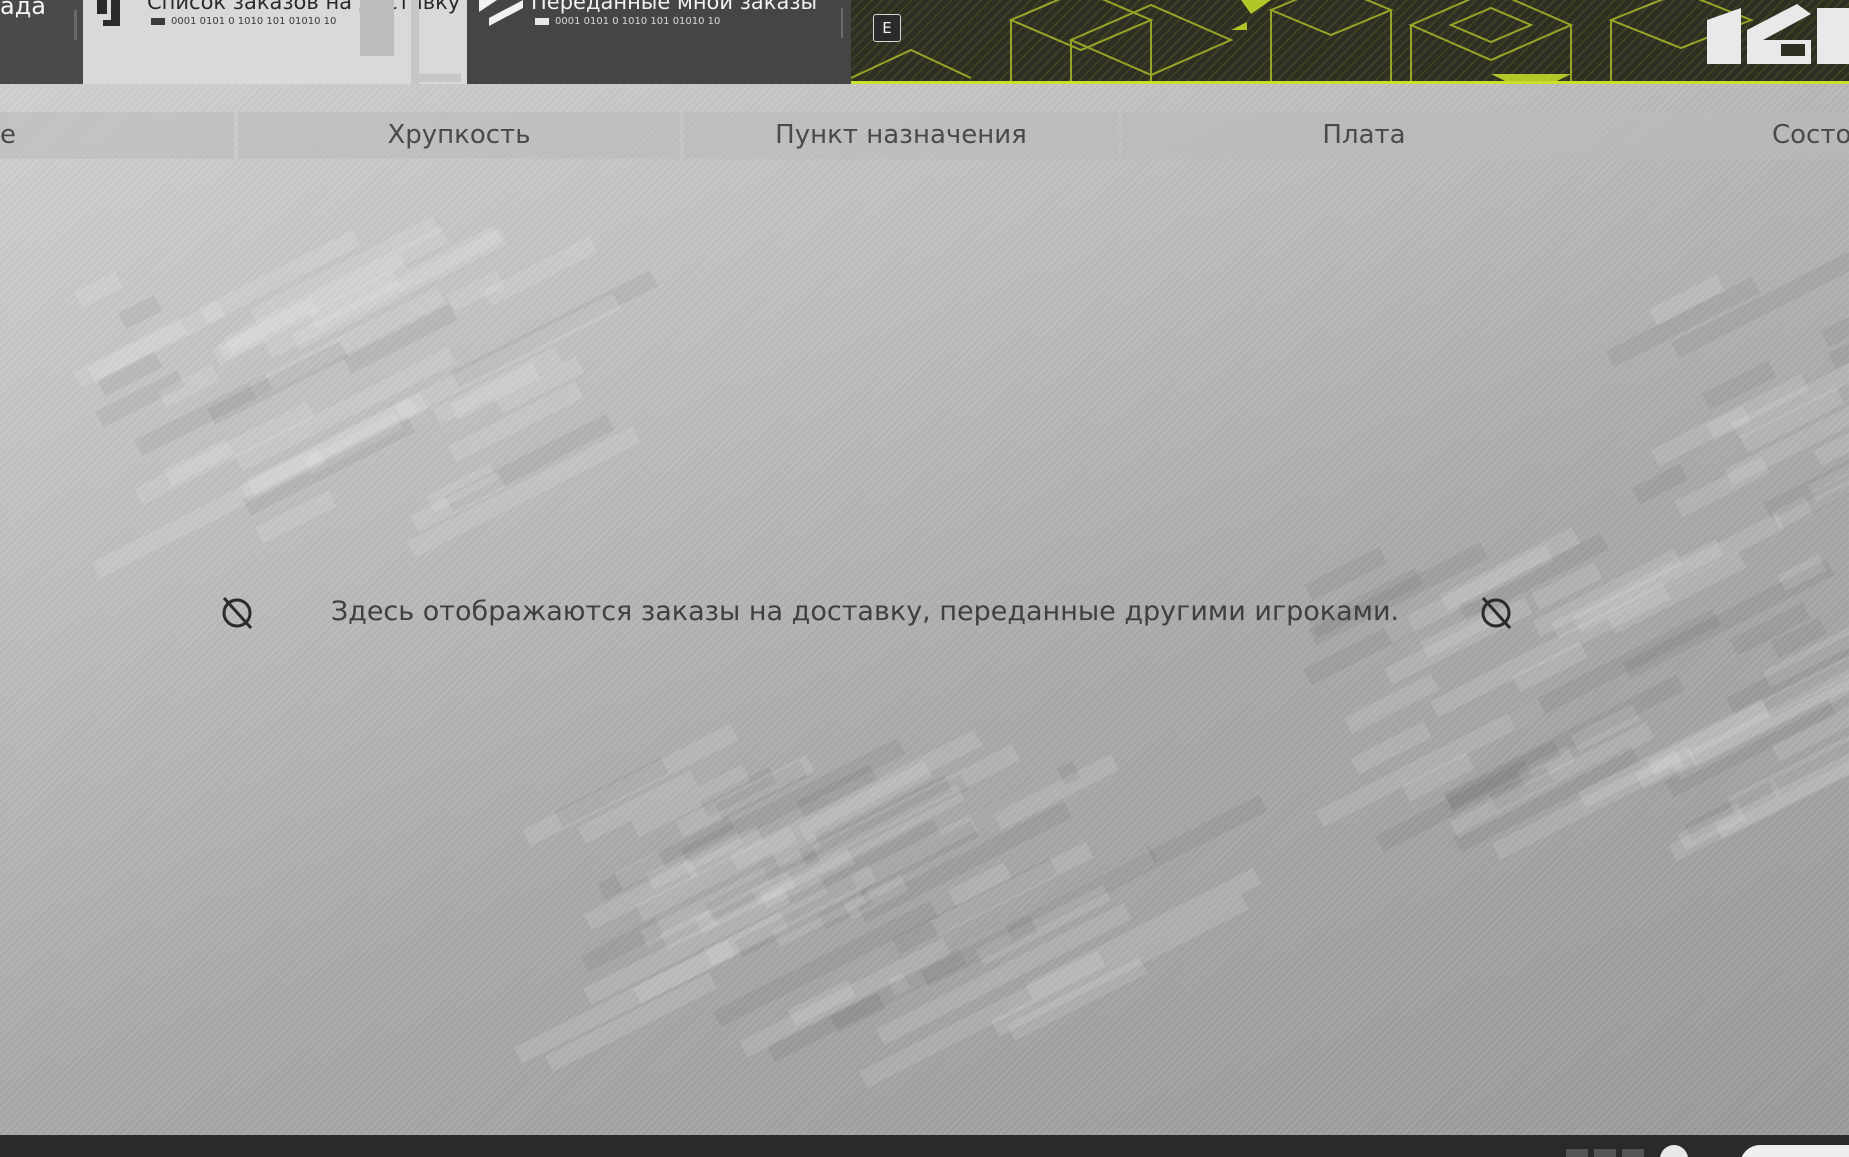 This screenshot has width=1849, height=1157. What do you see at coordinates (1794, 1151) in the screenshot?
I see `bottom-action-button` at bounding box center [1794, 1151].